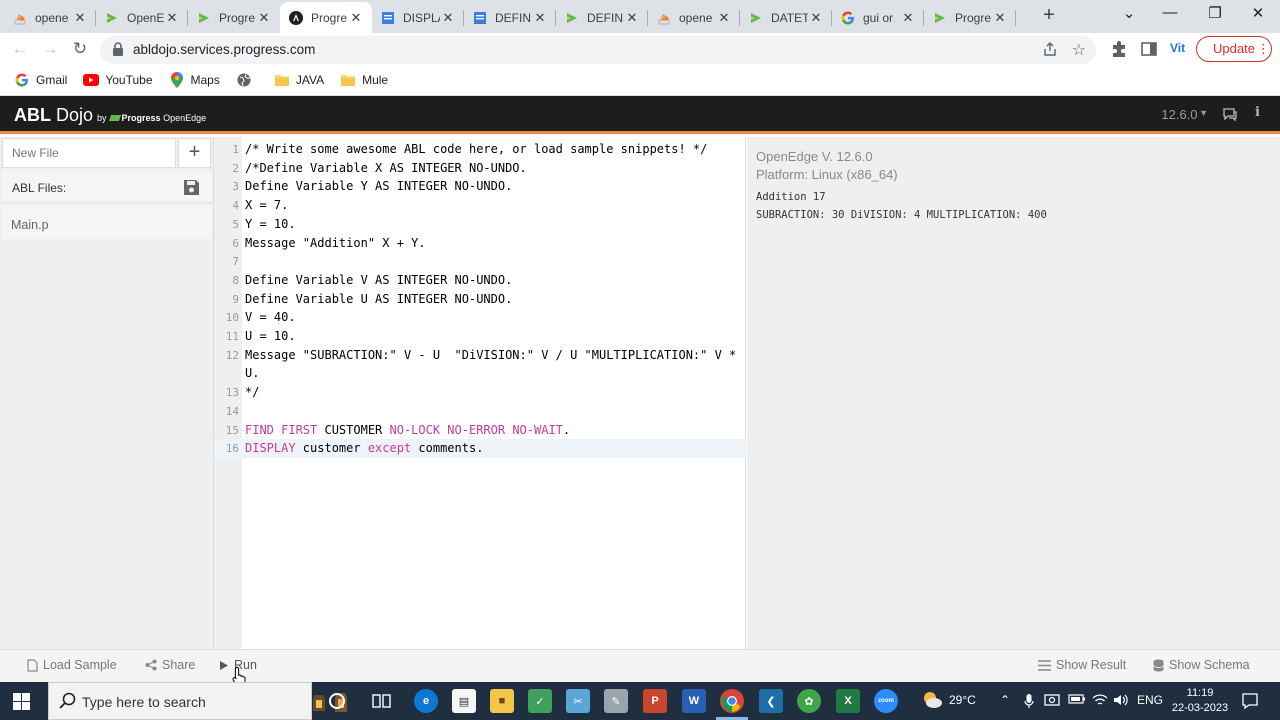 This screenshot has width=1280, height=720. I want to click on notification-icon, so click(1250, 702).